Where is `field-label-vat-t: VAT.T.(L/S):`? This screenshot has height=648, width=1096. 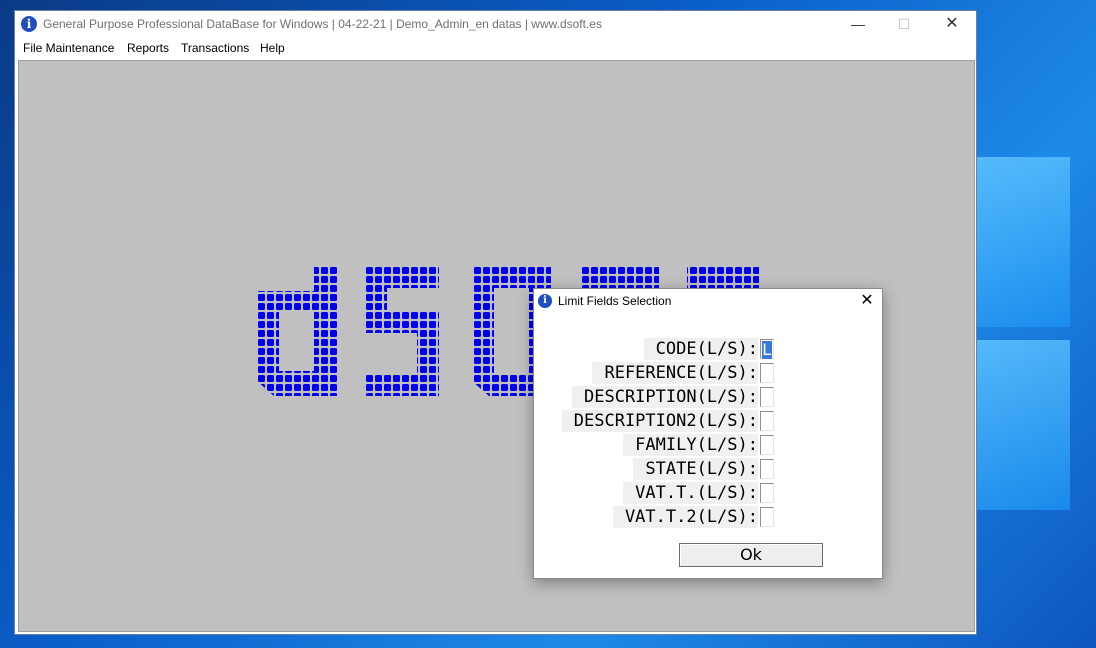 field-label-vat-t: VAT.T.(L/S): is located at coordinates (690, 493).